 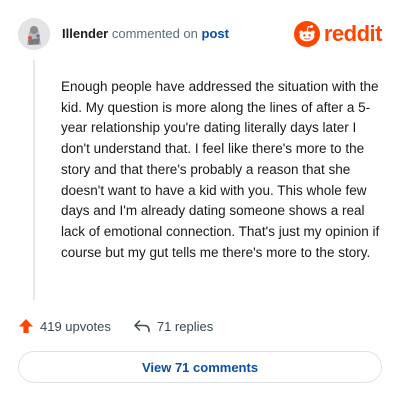 I want to click on avatar, so click(x=34, y=34).